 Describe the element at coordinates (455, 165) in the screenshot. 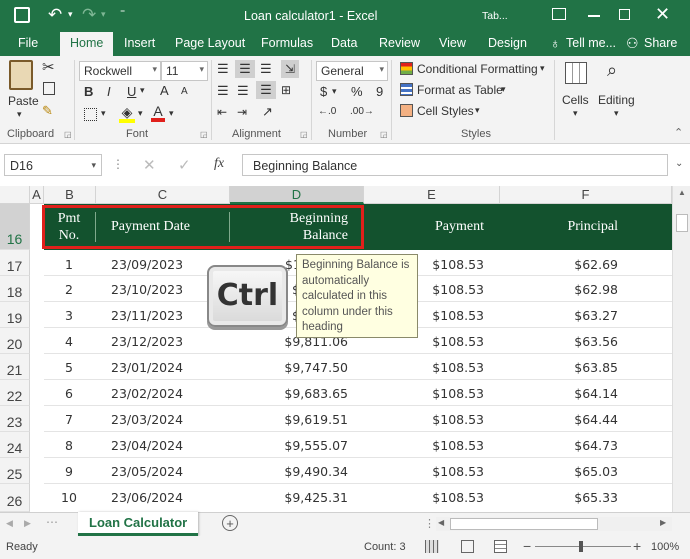

I see `formula-input: Beginning Balance` at that location.